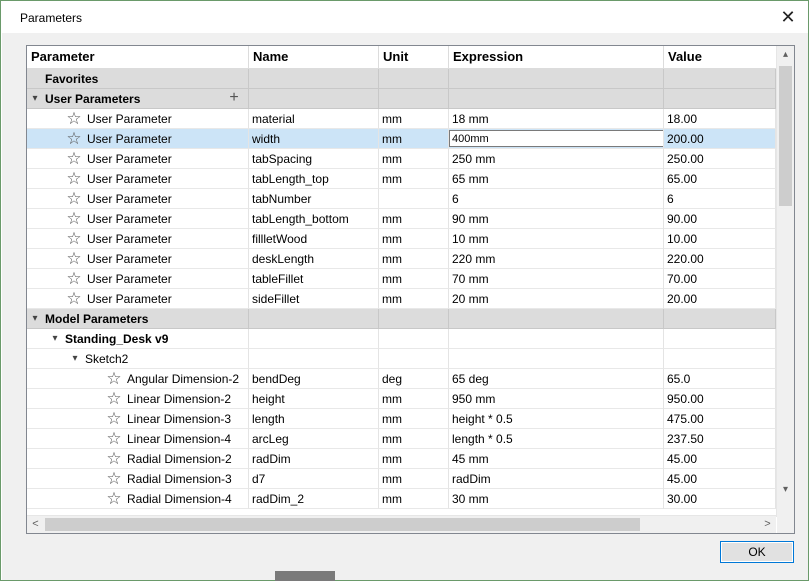 The height and width of the screenshot is (581, 809). I want to click on parameter-row: ☆ Radial Dimension-2 radDim mm 45 mm 45.00, so click(401, 459).